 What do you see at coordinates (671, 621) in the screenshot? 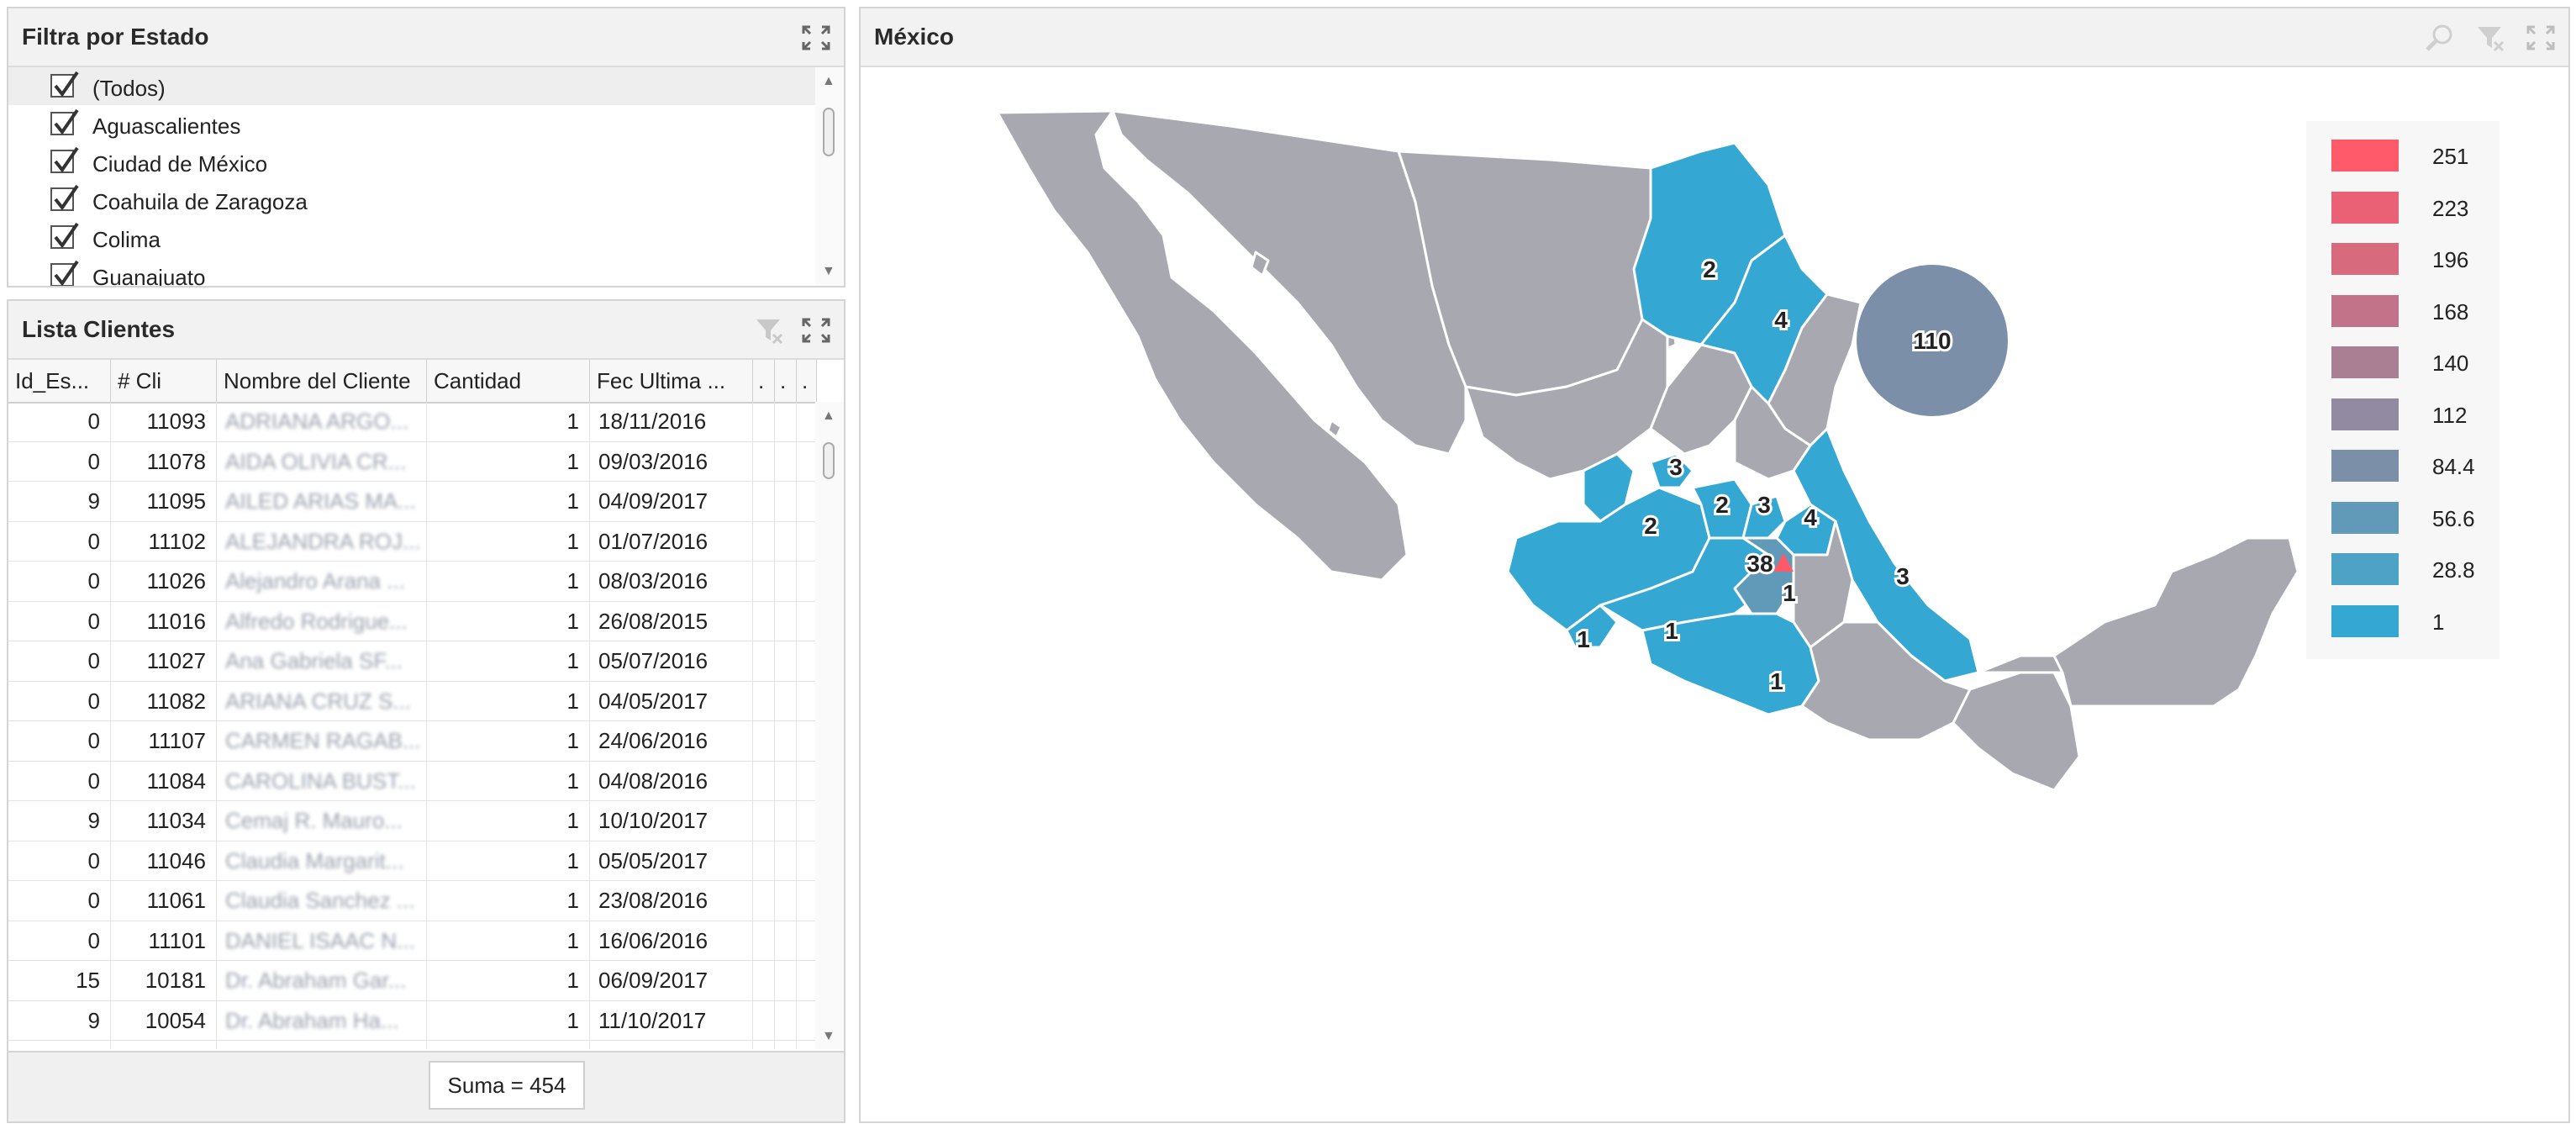
I see `cell-fecha-ultima: 26/08/2015` at bounding box center [671, 621].